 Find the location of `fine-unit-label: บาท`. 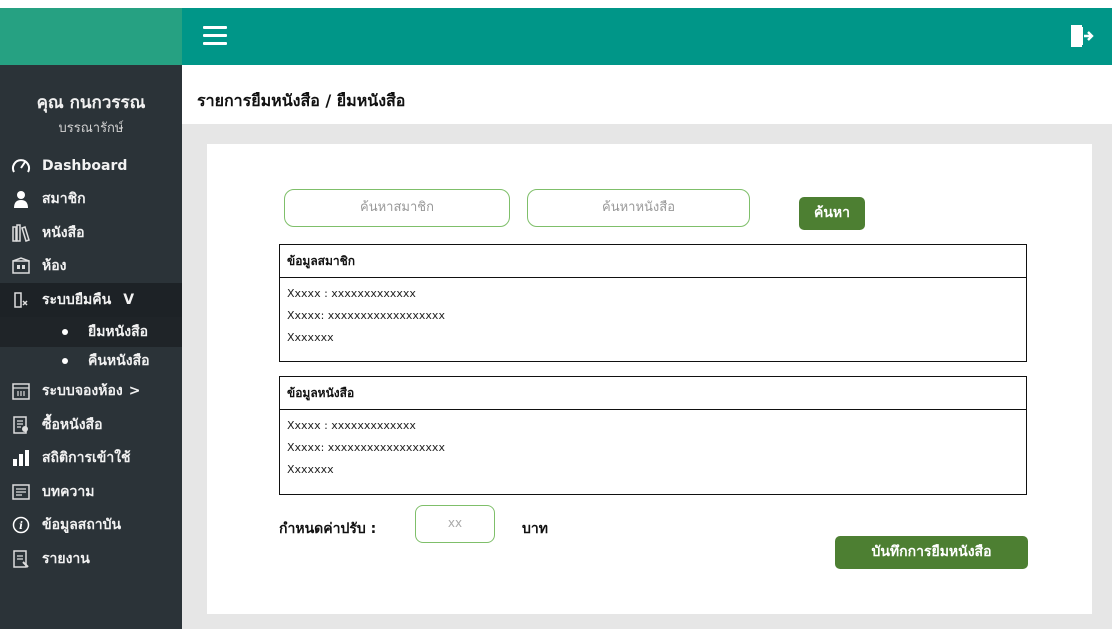

fine-unit-label: บาท is located at coordinates (535, 529).